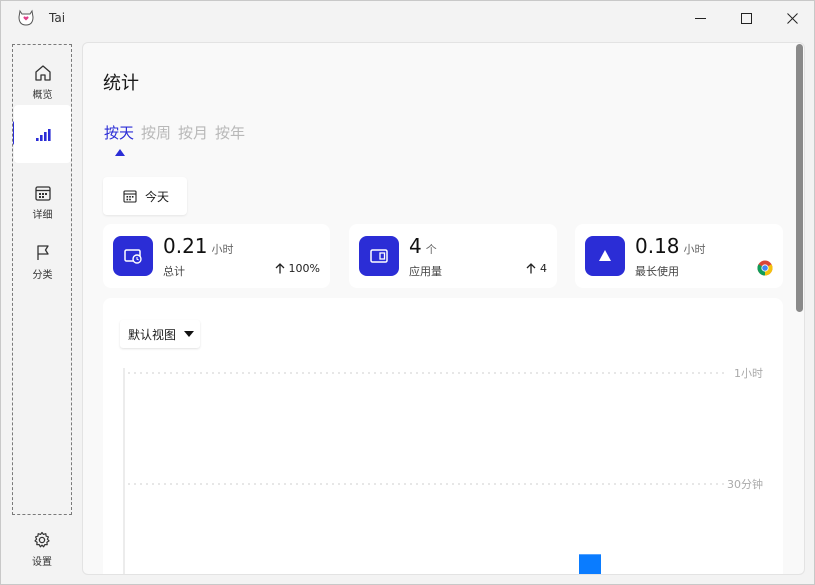 This screenshot has width=815, height=585. Describe the element at coordinates (156, 132) in the screenshot. I see `tab-week: 按周` at that location.